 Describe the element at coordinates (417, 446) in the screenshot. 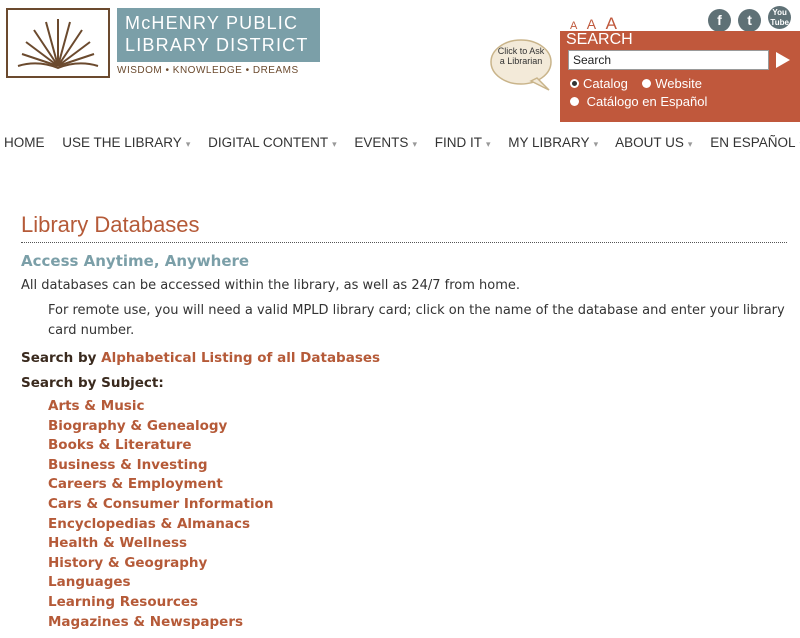

I see `subject-link: Books & Literature` at that location.